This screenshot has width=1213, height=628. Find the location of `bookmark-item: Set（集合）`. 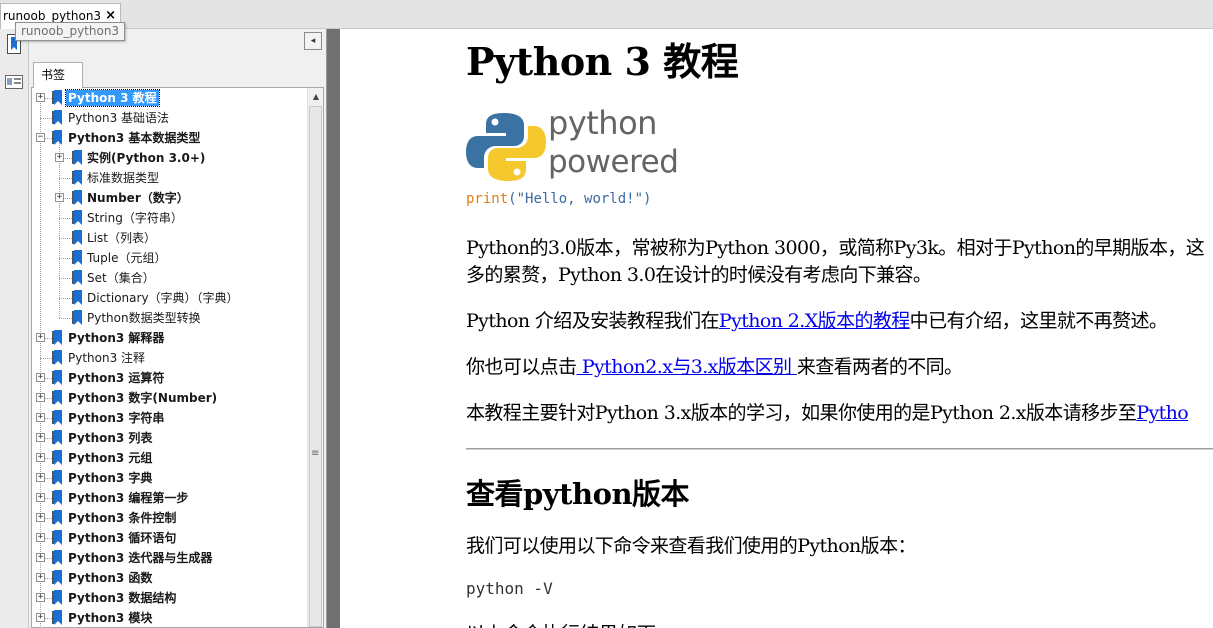

bookmark-item: Set（集合） is located at coordinates (170, 278).